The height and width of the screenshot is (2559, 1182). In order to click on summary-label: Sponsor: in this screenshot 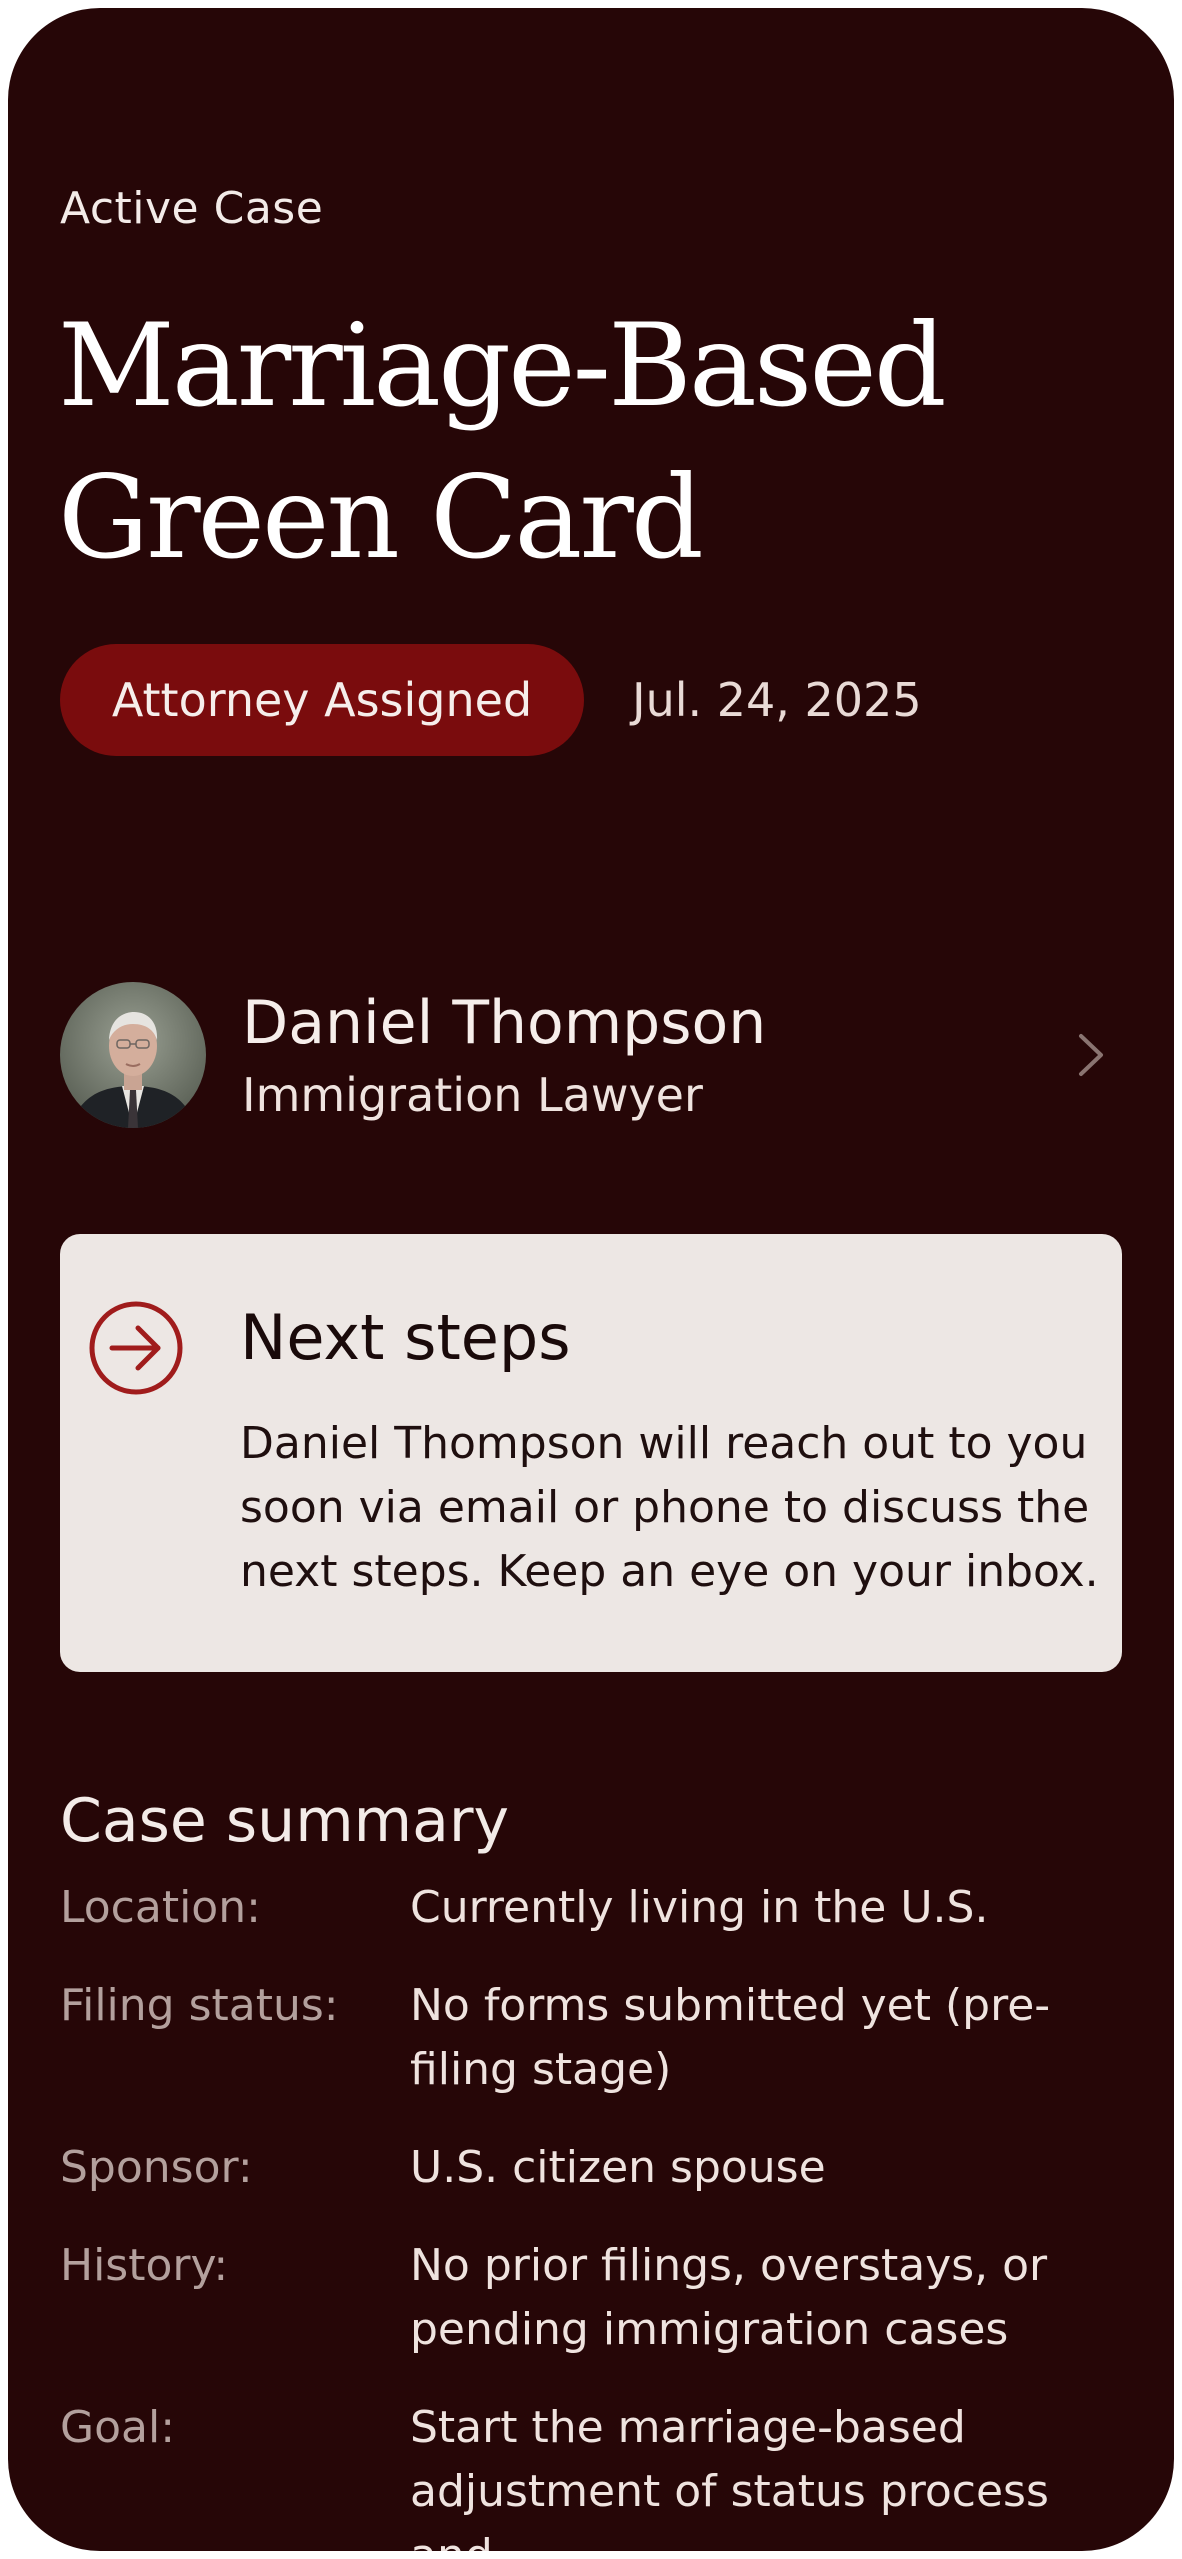, I will do `click(156, 2167)`.